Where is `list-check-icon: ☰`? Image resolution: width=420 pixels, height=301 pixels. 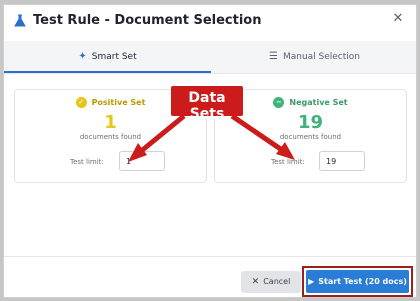
list-check-icon: ☰ is located at coordinates (273, 56).